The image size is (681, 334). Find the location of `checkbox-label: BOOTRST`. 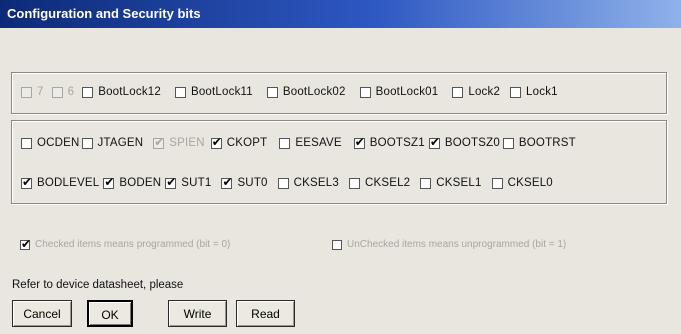

checkbox-label: BOOTRST is located at coordinates (547, 143).